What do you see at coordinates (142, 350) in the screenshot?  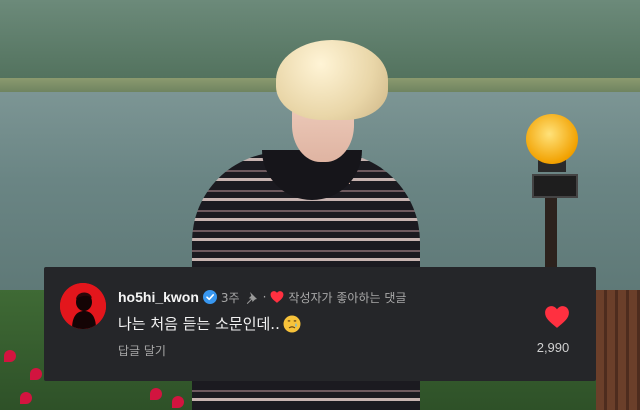 I see `reply-button: 답글 달기` at bounding box center [142, 350].